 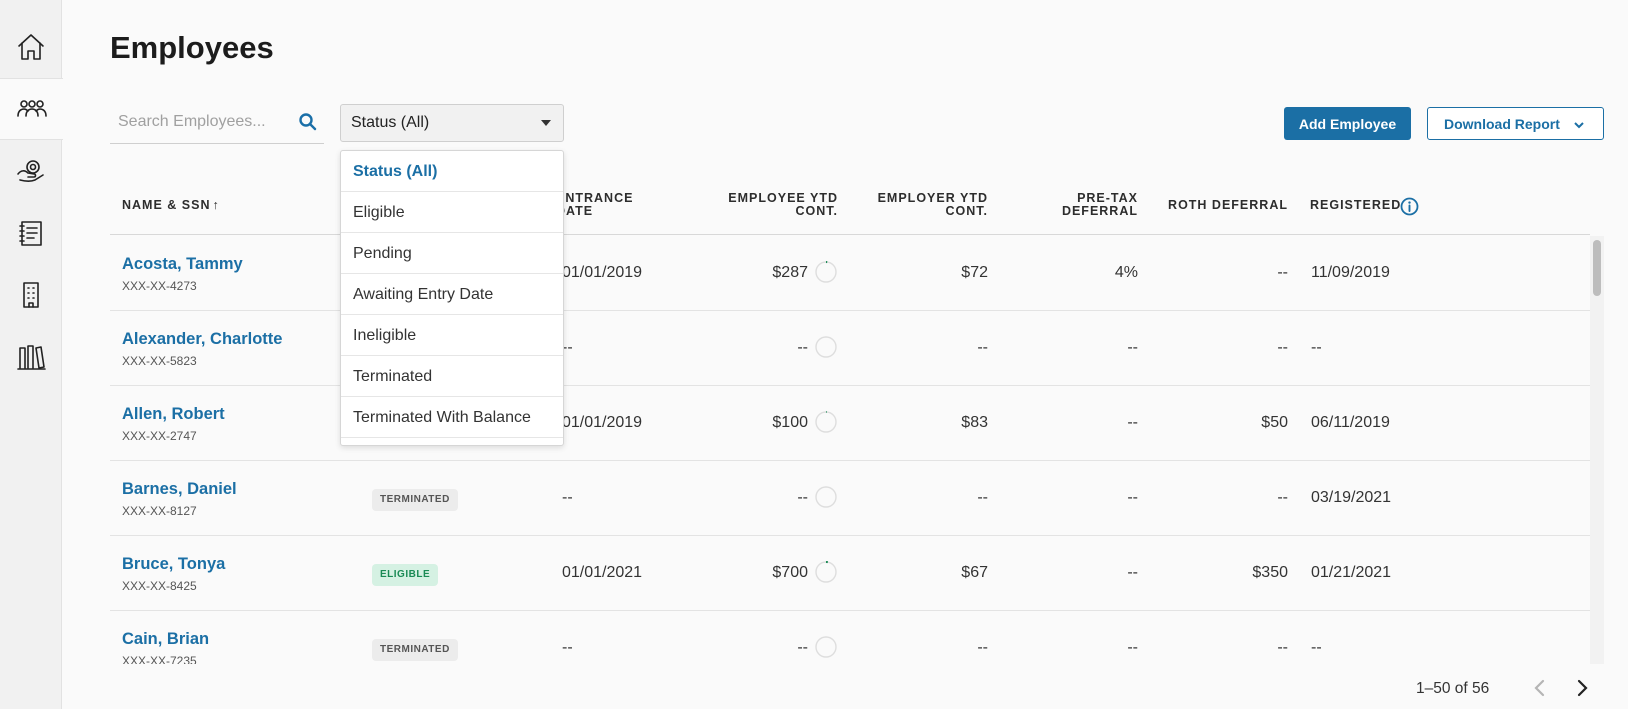 What do you see at coordinates (159, 511) in the screenshot?
I see `employee-ssn: XXX-XX-8127` at bounding box center [159, 511].